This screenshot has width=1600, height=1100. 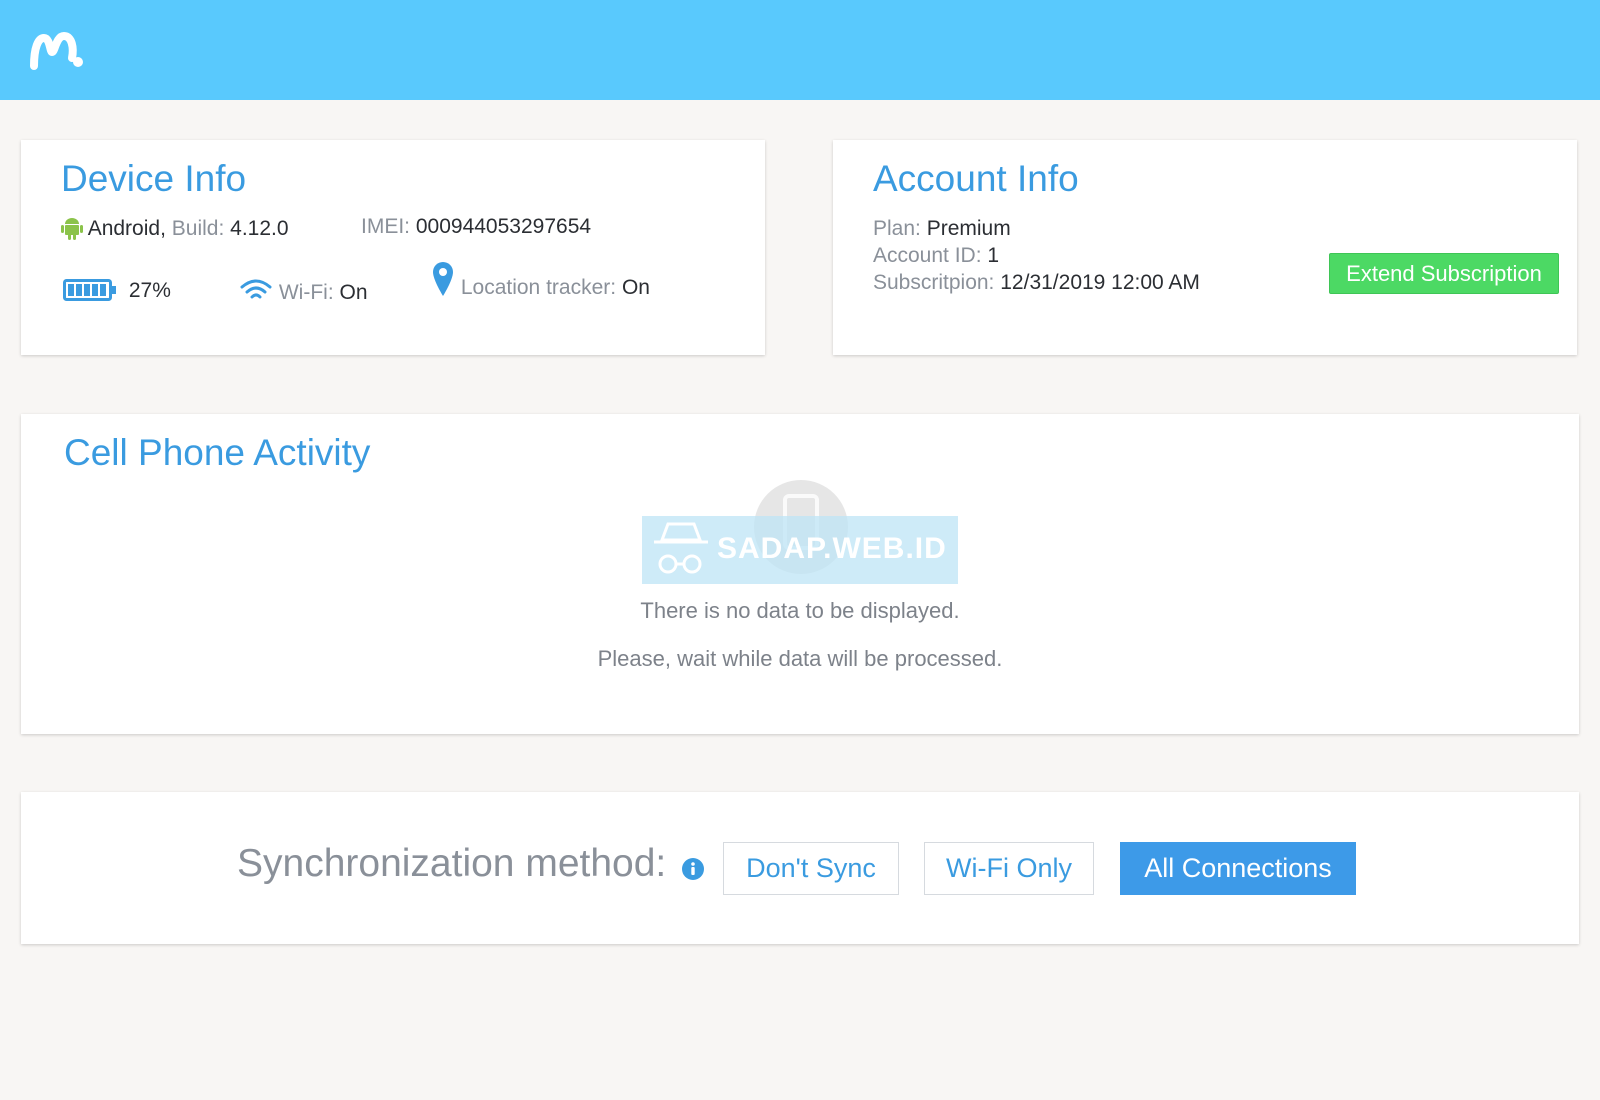 What do you see at coordinates (993, 255) in the screenshot?
I see `account-id-value: 1` at bounding box center [993, 255].